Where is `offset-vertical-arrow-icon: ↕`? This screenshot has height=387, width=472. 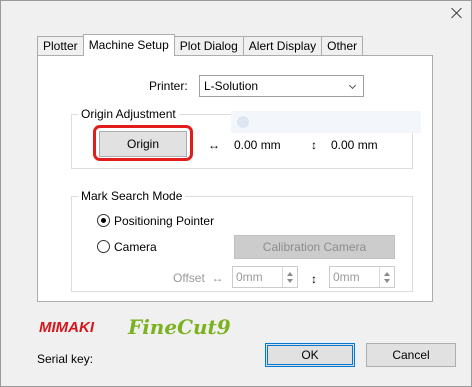 offset-vertical-arrow-icon: ↕ is located at coordinates (314, 279).